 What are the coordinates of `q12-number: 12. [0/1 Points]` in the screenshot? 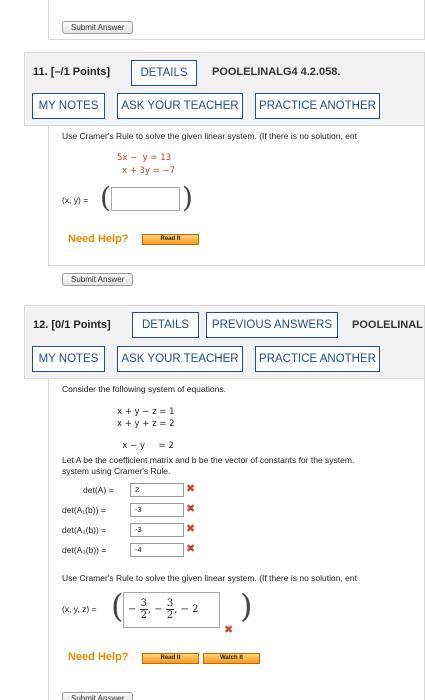 It's located at (72, 325).